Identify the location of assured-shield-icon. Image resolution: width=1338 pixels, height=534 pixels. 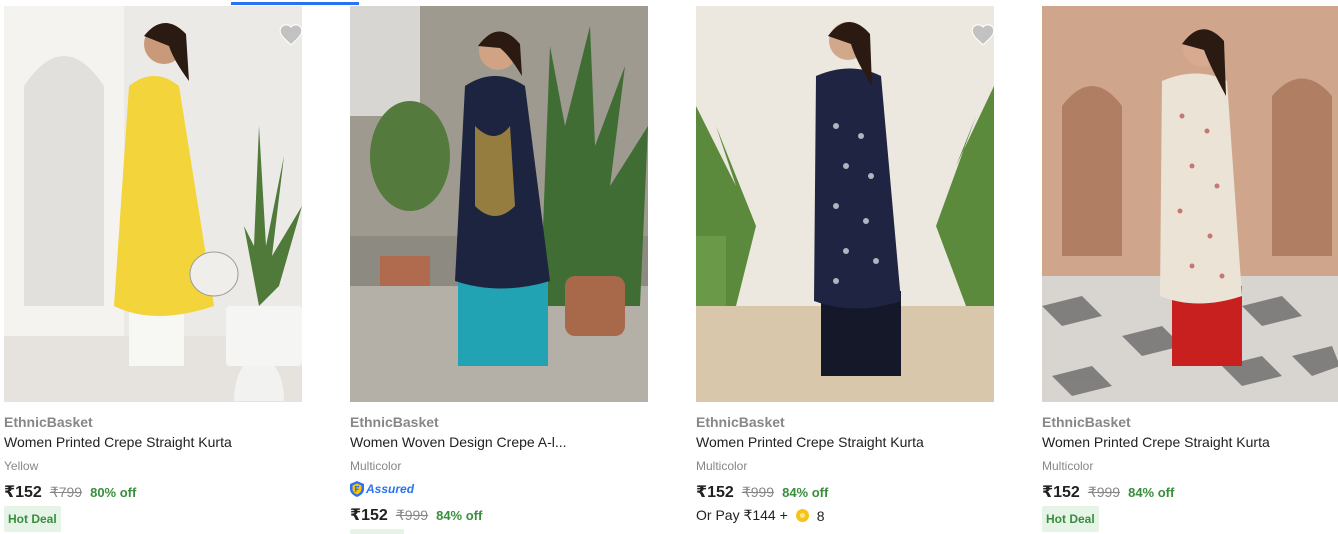
(357, 489).